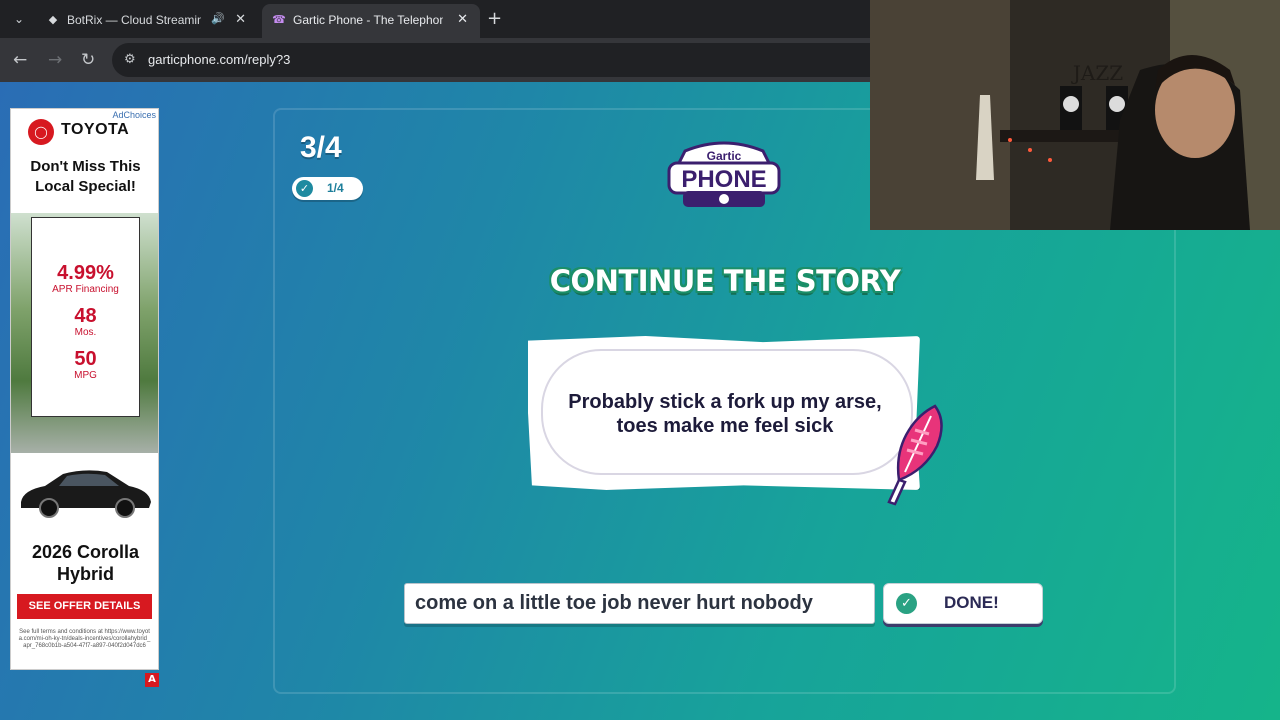 This screenshot has width=1280, height=720. I want to click on ad-offer-card: 4.99% APR Financing 48 Mos. 50 MPG, so click(85, 317).